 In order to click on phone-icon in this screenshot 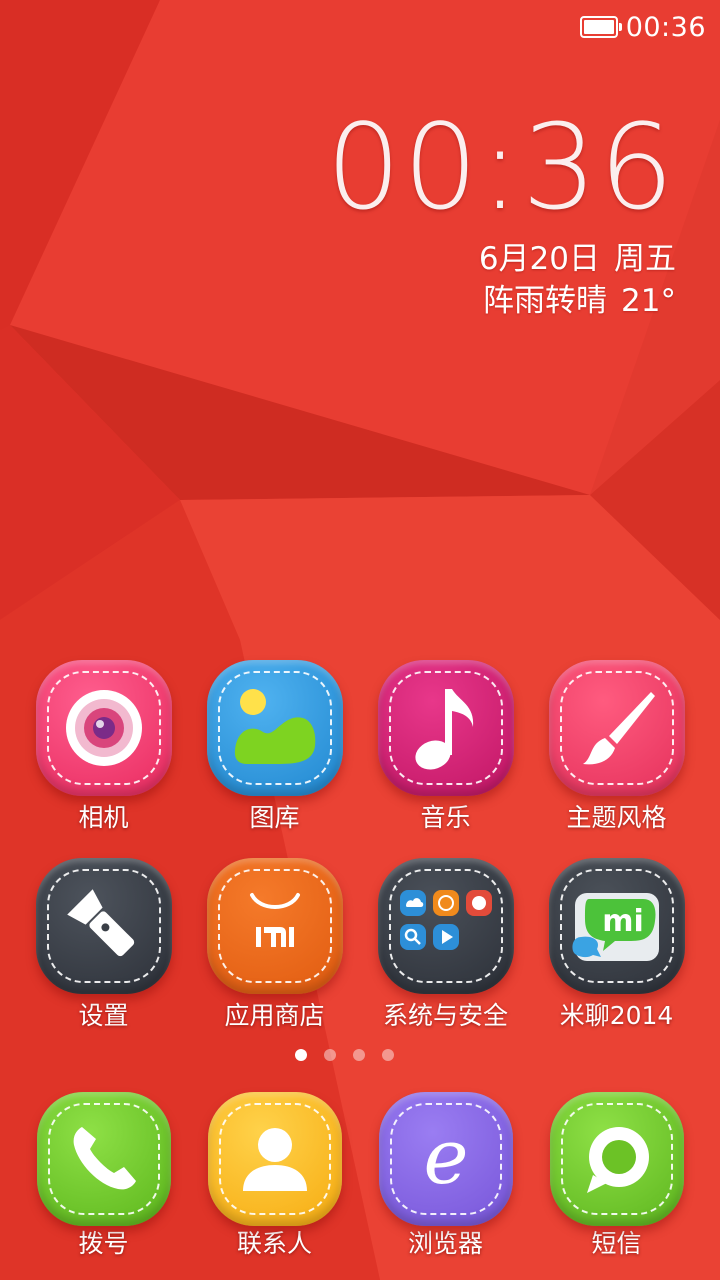, I will do `click(104, 1158)`.